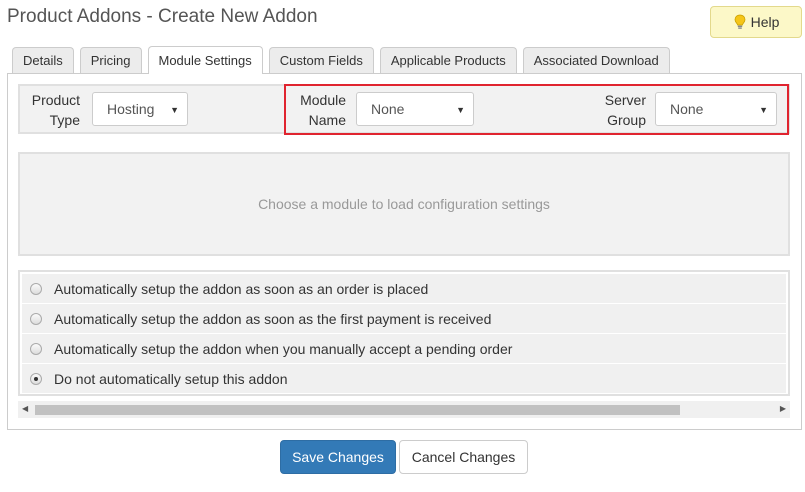 Image resolution: width=805 pixels, height=492 pixels. What do you see at coordinates (783, 408) in the screenshot?
I see `scroll-right-arrow-icon: ▶` at bounding box center [783, 408].